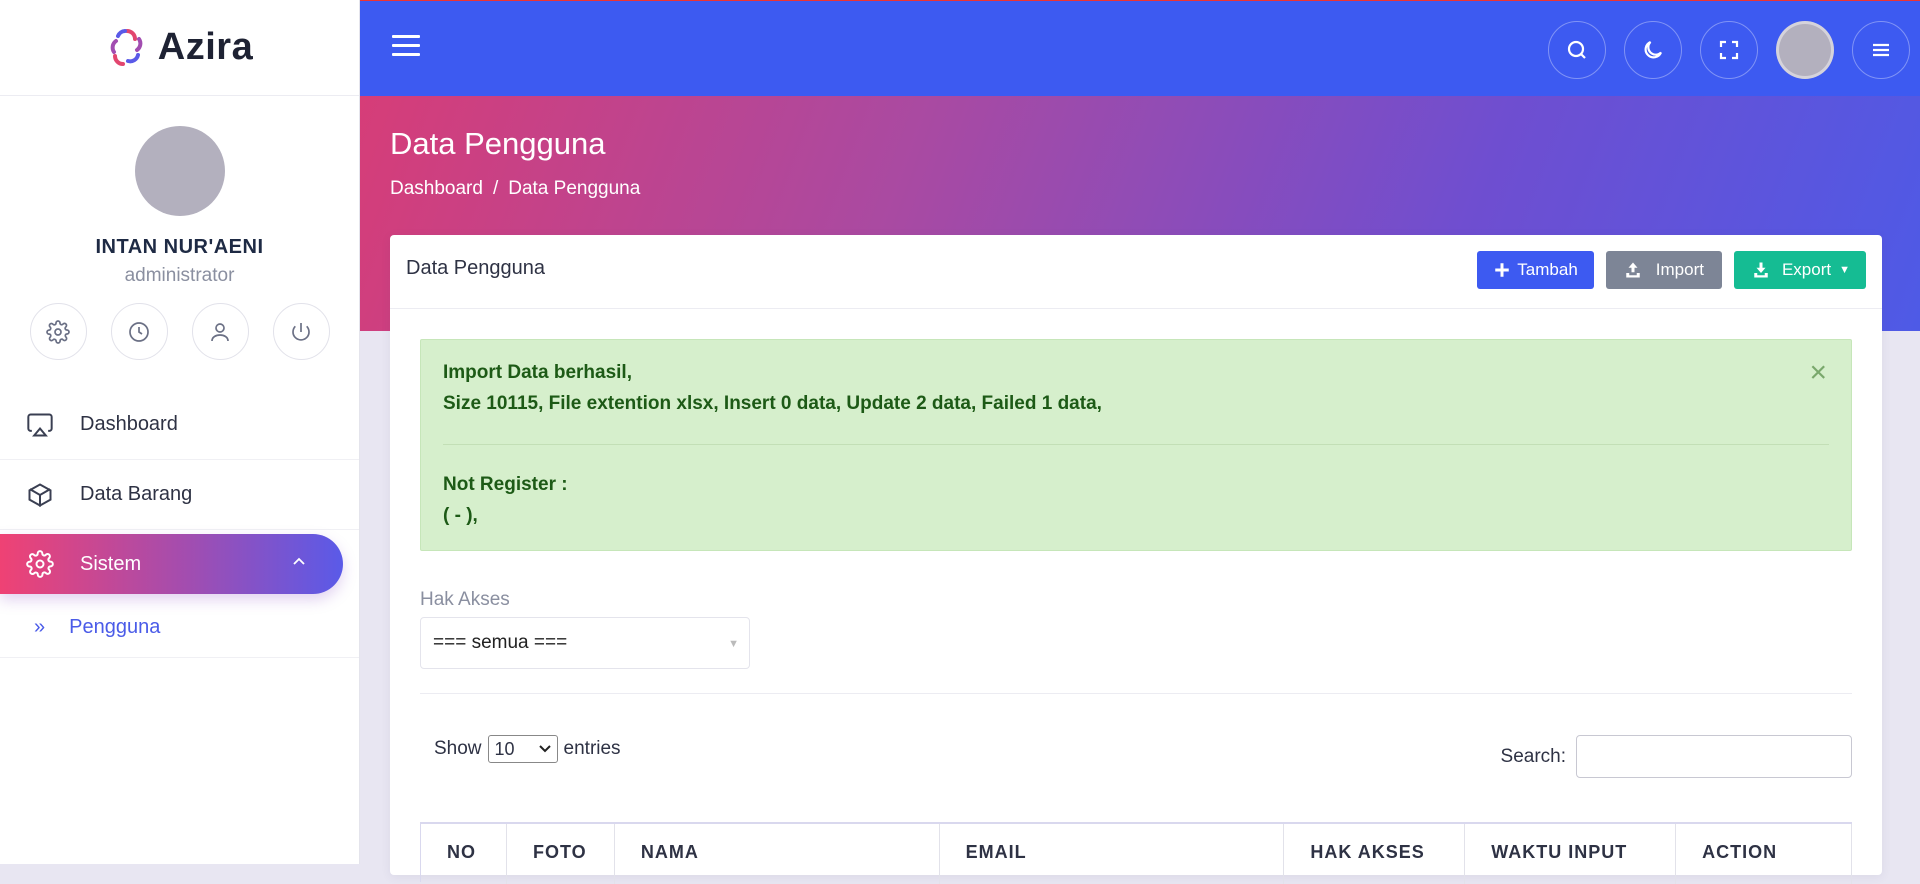 Image resolution: width=1920 pixels, height=884 pixels. I want to click on sidebar-item-data-barang: Data Barang, so click(179, 495).